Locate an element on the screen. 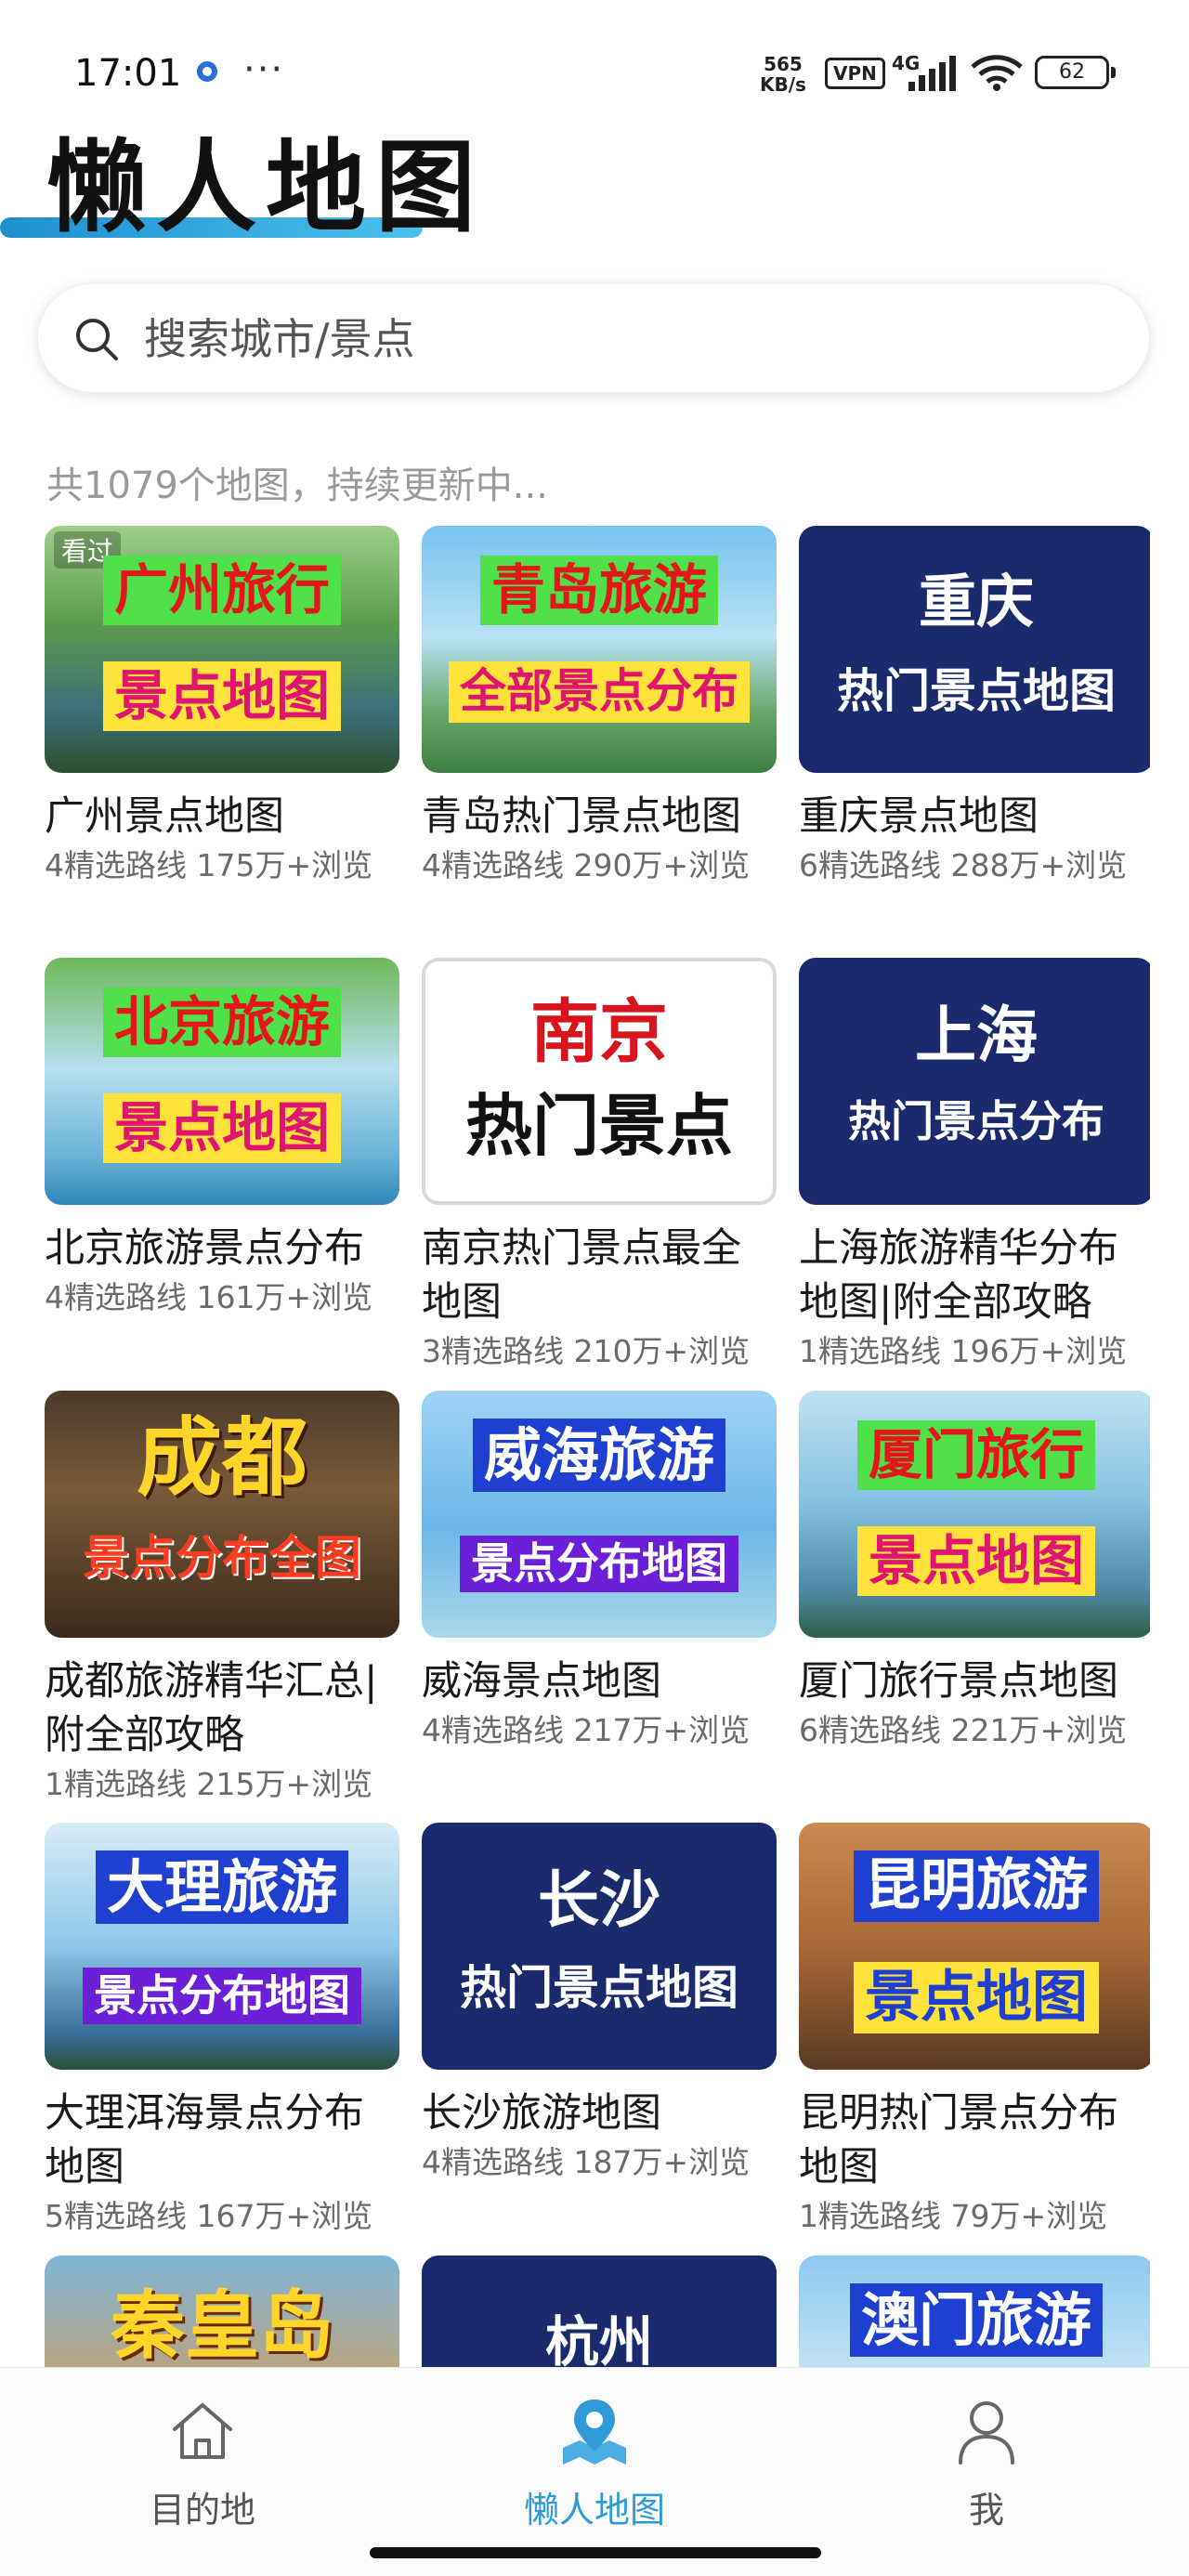 The height and width of the screenshot is (2576, 1189). thumb-title: 重庆 is located at coordinates (976, 601).